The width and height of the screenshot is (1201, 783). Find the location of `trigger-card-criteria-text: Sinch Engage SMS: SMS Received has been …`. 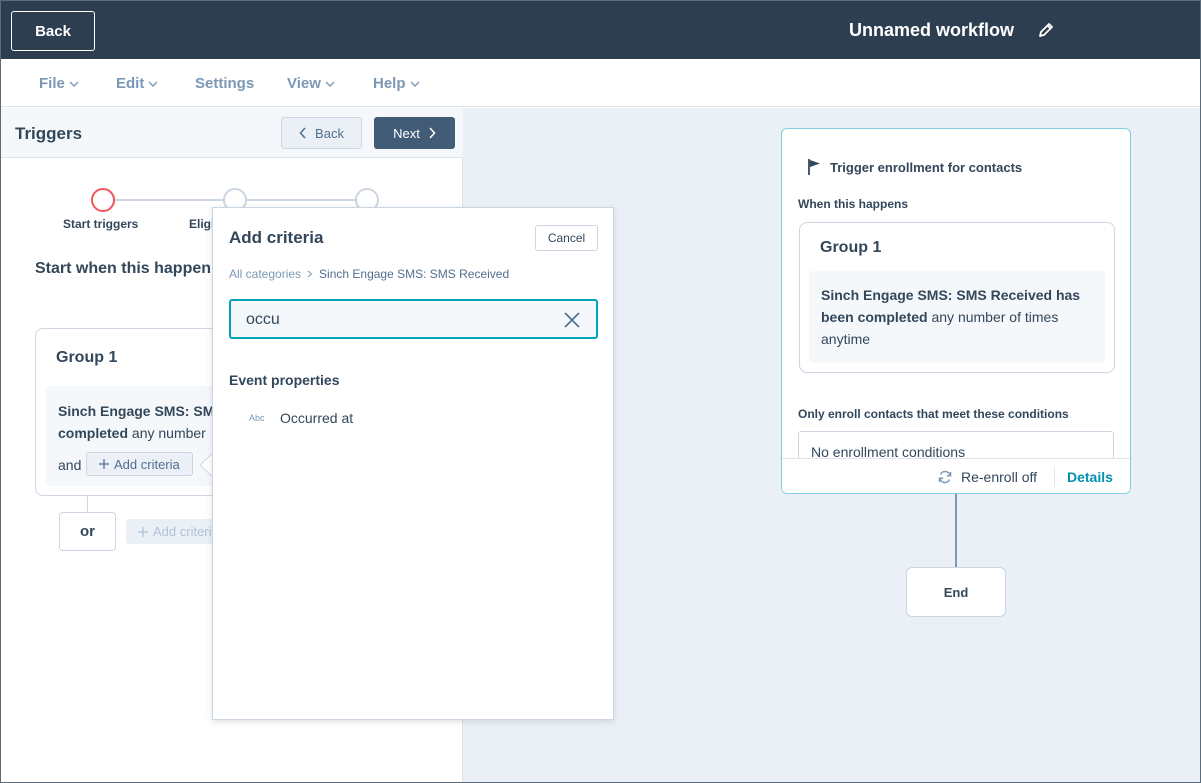

trigger-card-criteria-text: Sinch Engage SMS: SMS Received has been … is located at coordinates (961, 317).